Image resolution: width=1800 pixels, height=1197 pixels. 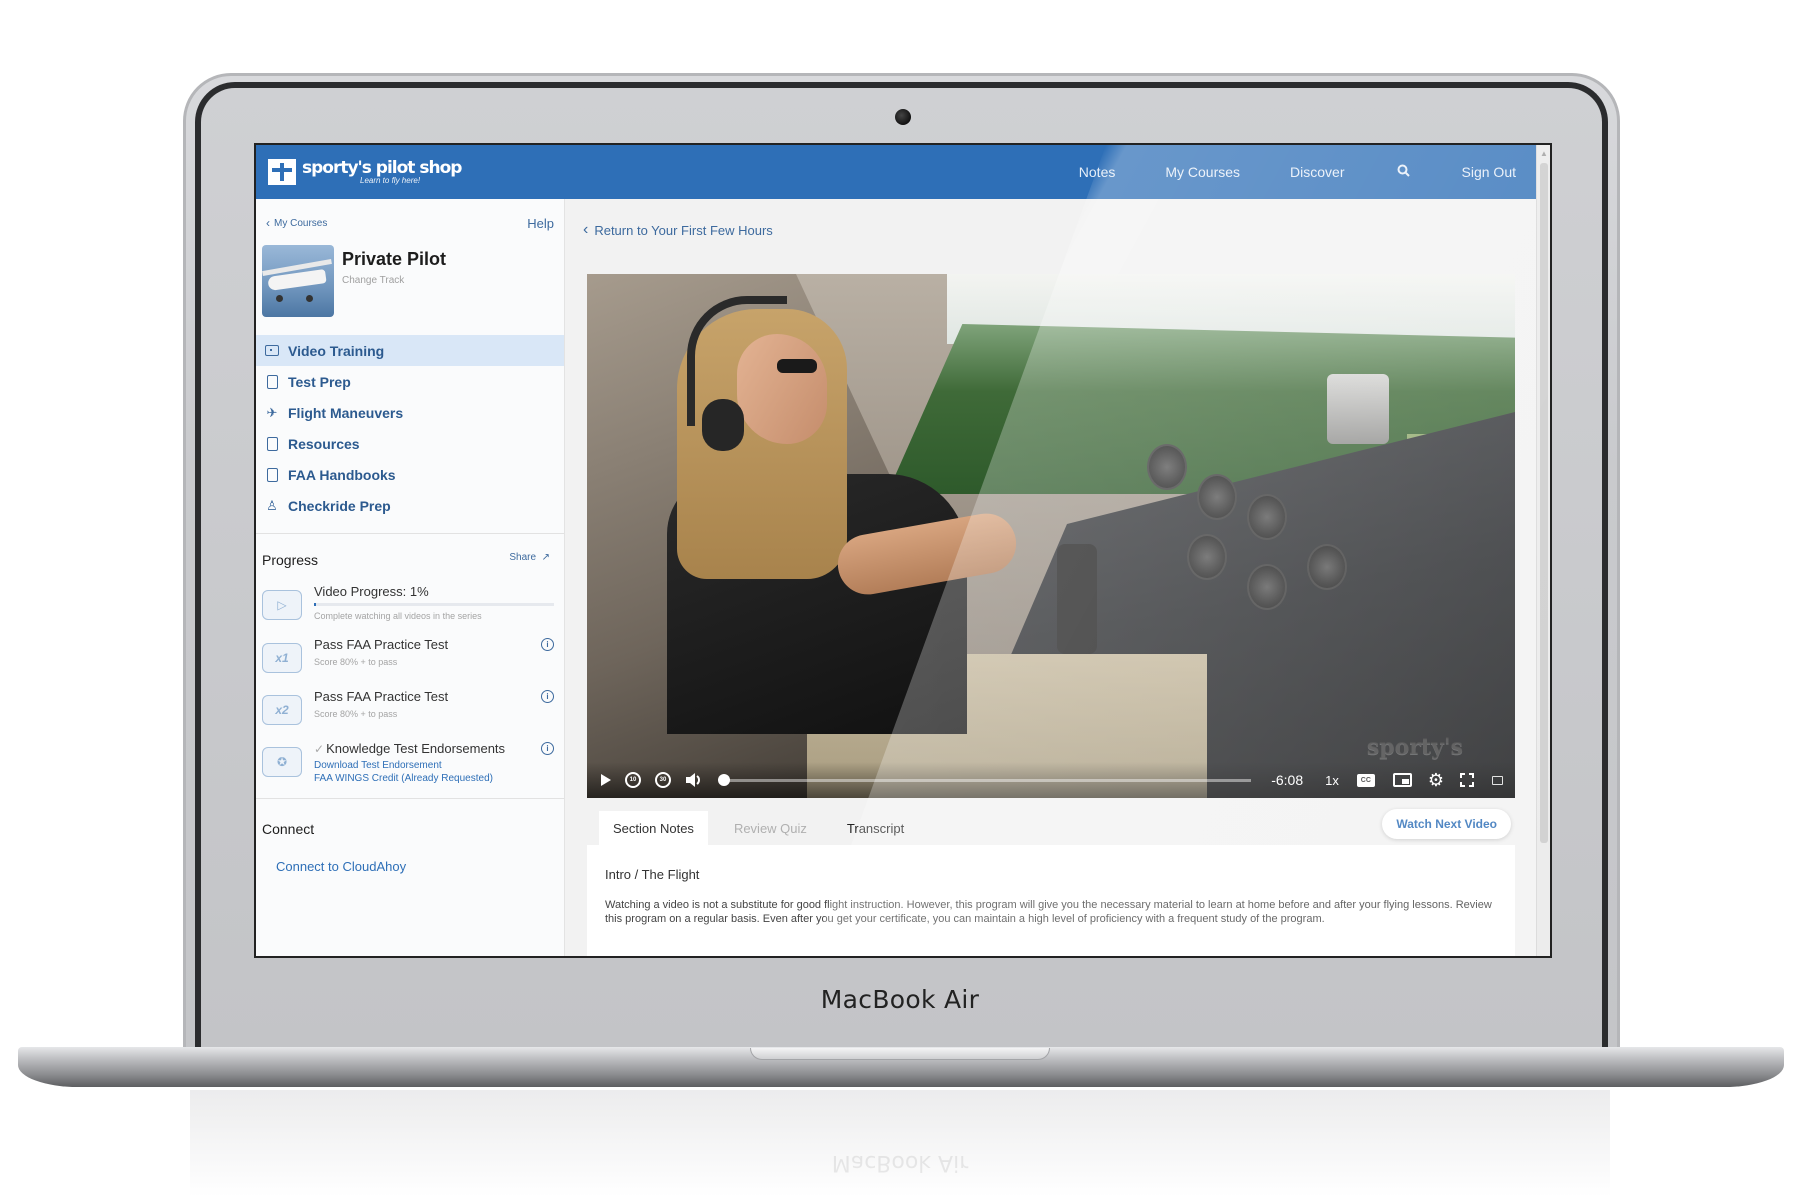 I want to click on airplane-icon: ✈, so click(x=272, y=412).